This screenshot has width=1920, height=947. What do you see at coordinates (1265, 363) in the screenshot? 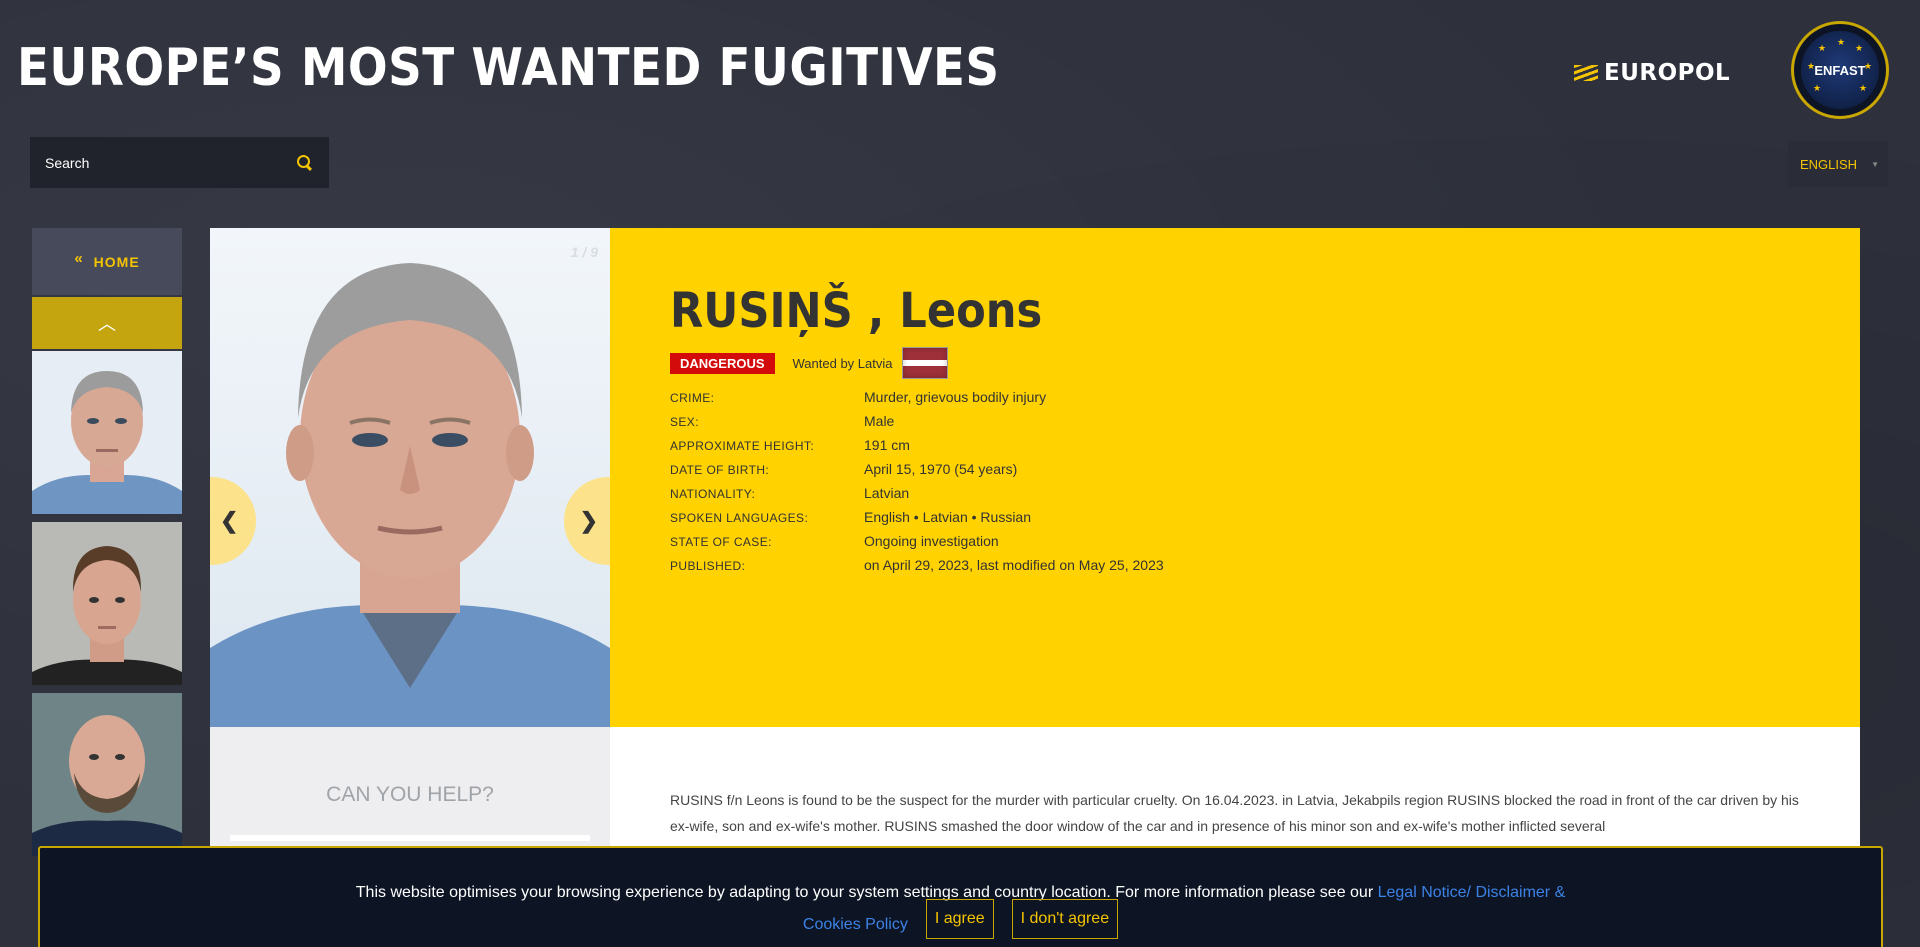
I see `tag-row: DANGEROUS Wanted by Latvia` at bounding box center [1265, 363].